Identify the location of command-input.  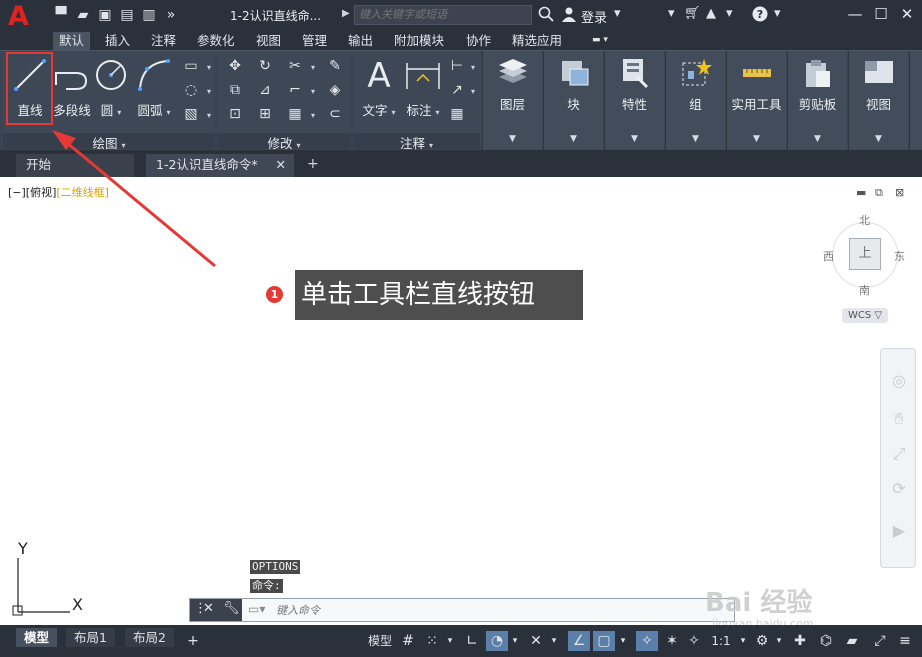
(486, 610).